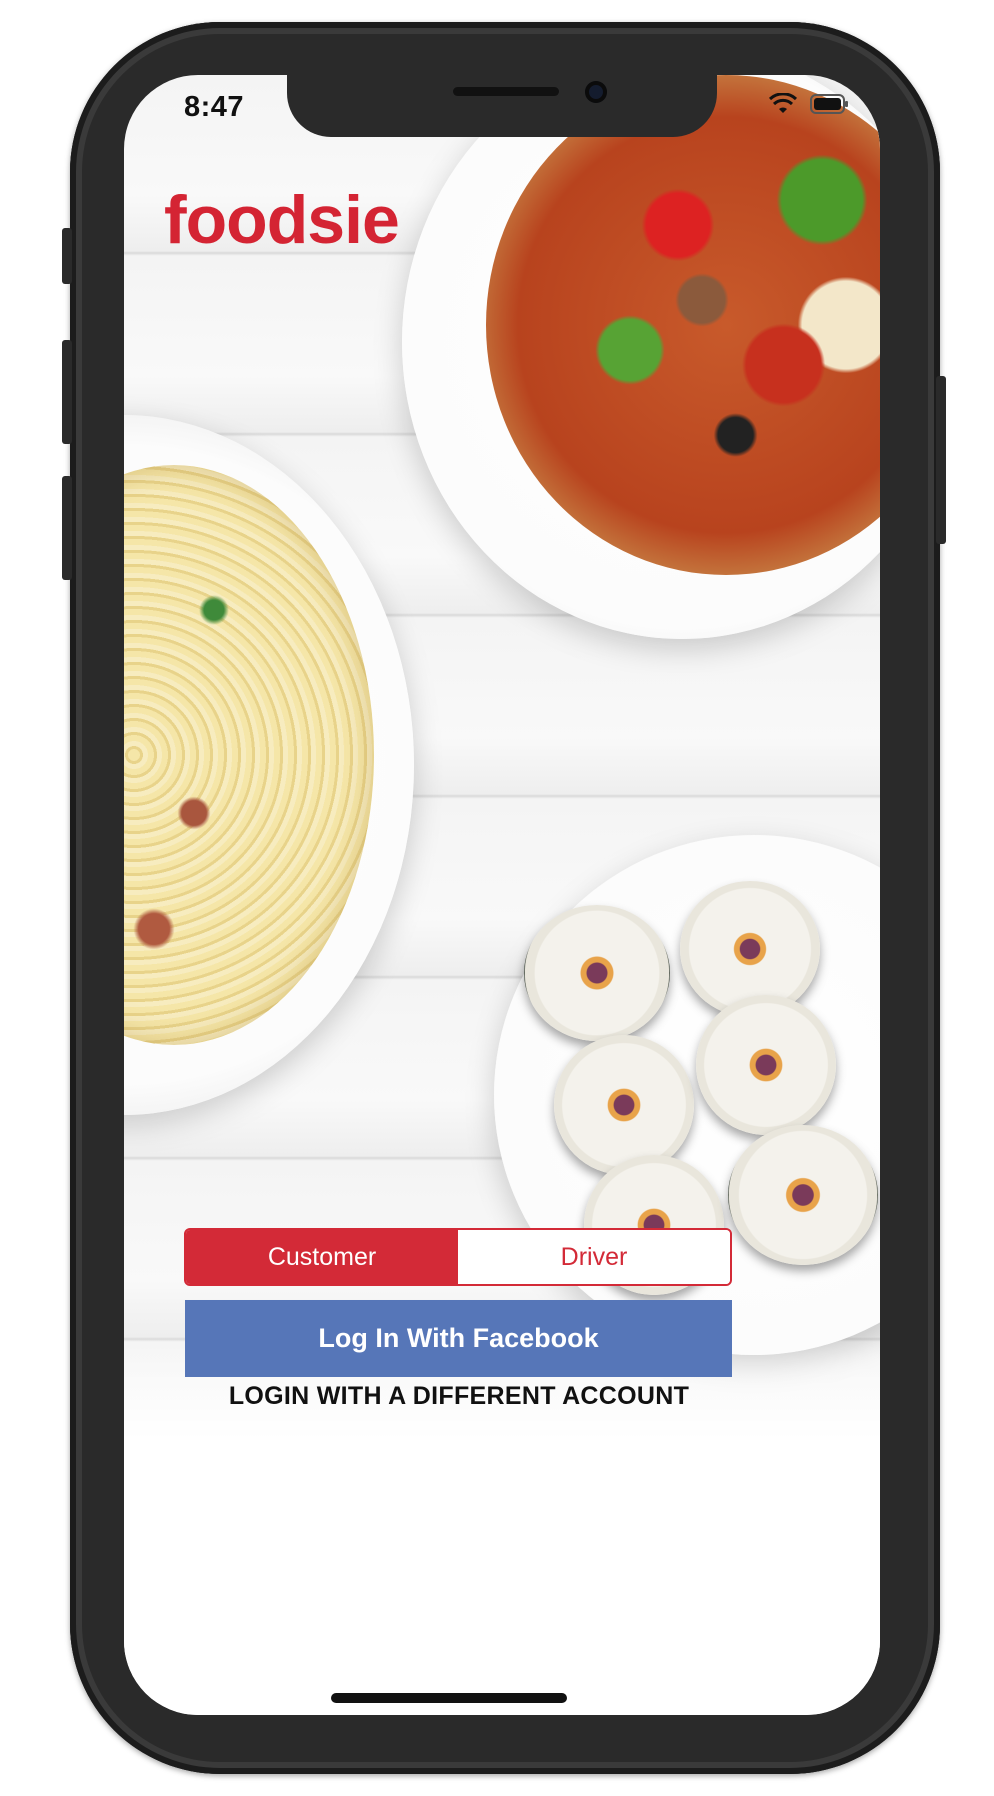 This screenshot has width=994, height=1796. I want to click on speaker, so click(506, 91).